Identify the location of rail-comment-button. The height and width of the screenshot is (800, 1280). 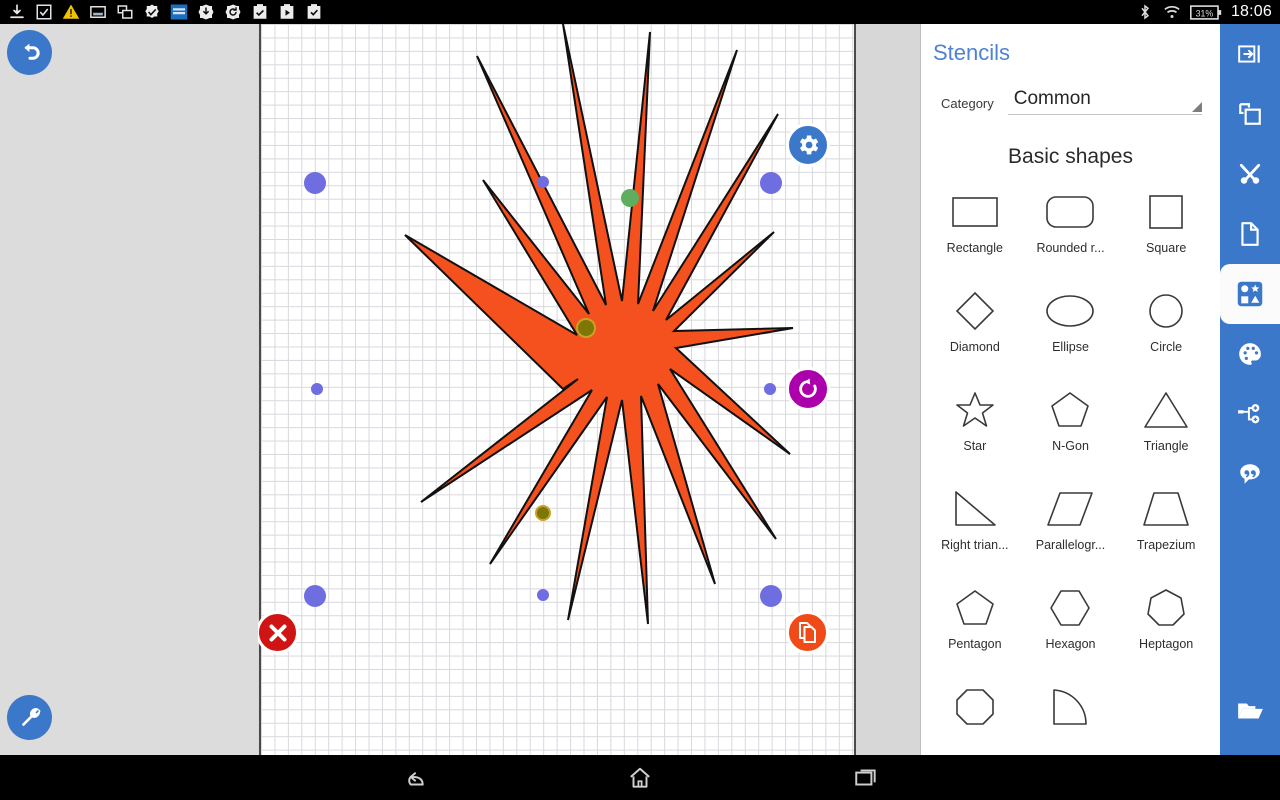
(1250, 474).